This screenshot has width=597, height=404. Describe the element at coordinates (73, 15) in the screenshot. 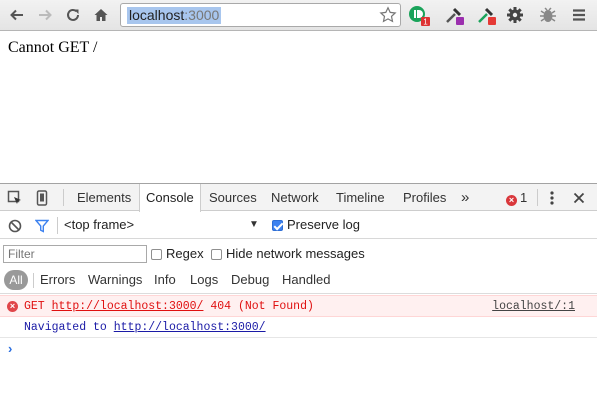

I see `reload-icon` at that location.